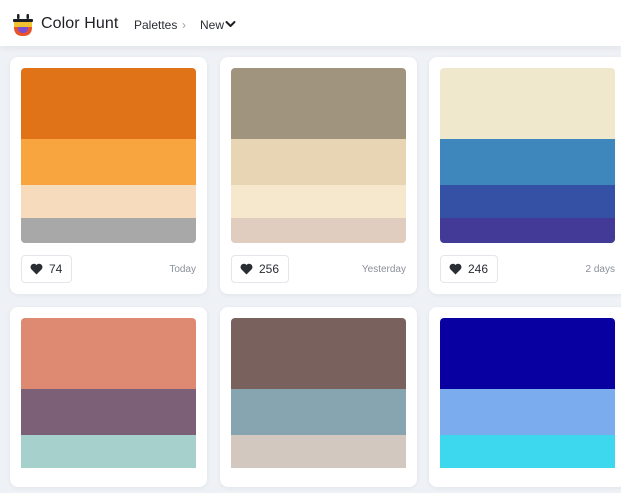 Image resolution: width=621 pixels, height=493 pixels. I want to click on like-button: 74, so click(47, 269).